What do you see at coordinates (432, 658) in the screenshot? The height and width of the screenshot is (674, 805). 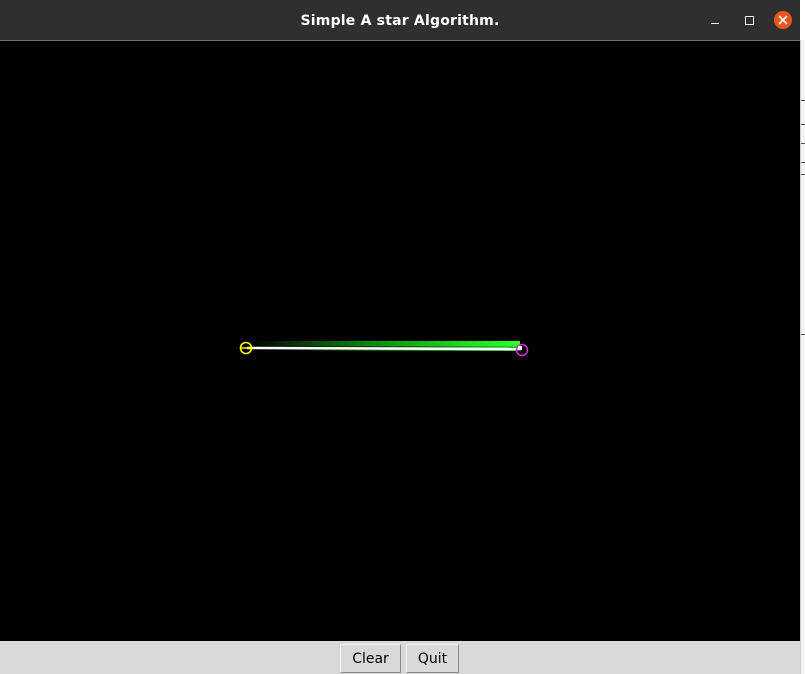 I see `quit-button: Quit` at bounding box center [432, 658].